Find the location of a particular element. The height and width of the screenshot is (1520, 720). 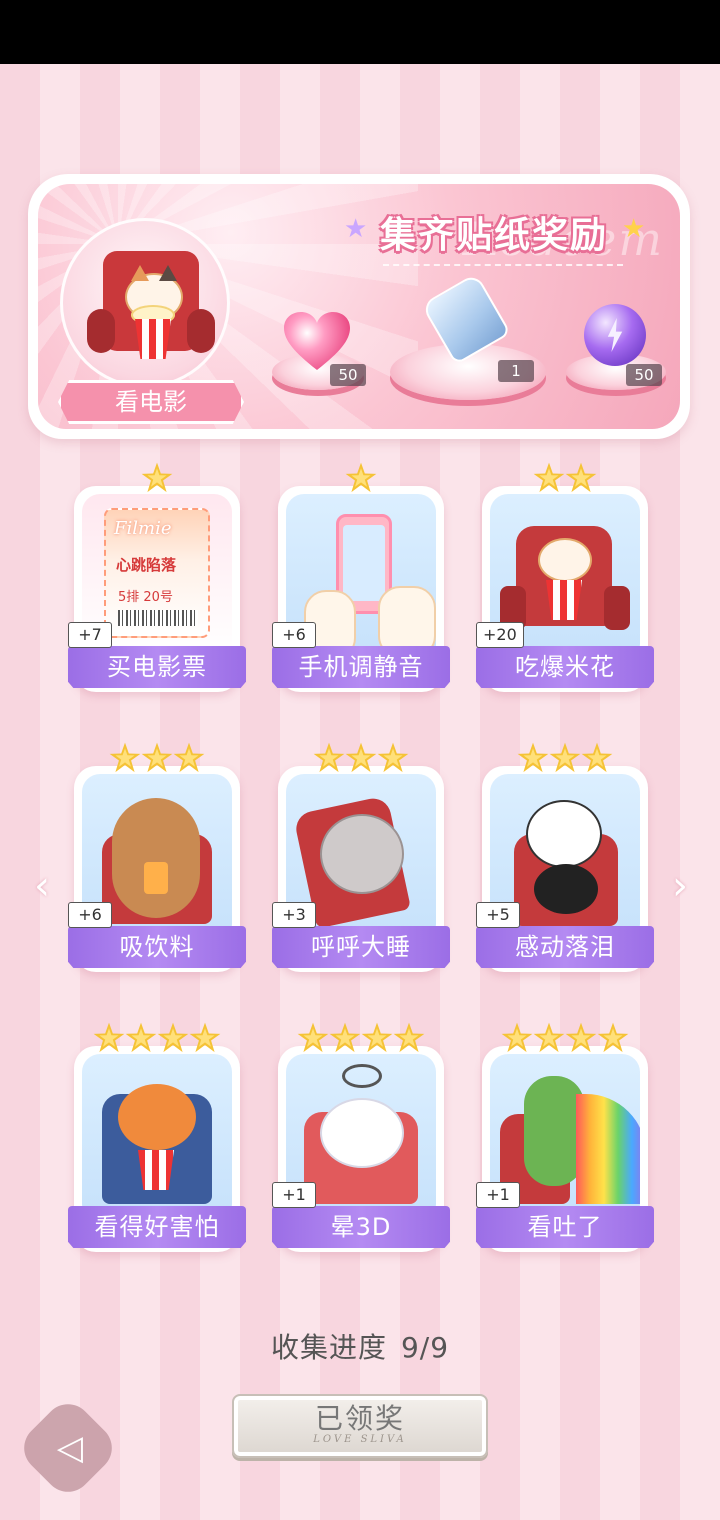

purple-star-icon: ★ is located at coordinates (356, 229).